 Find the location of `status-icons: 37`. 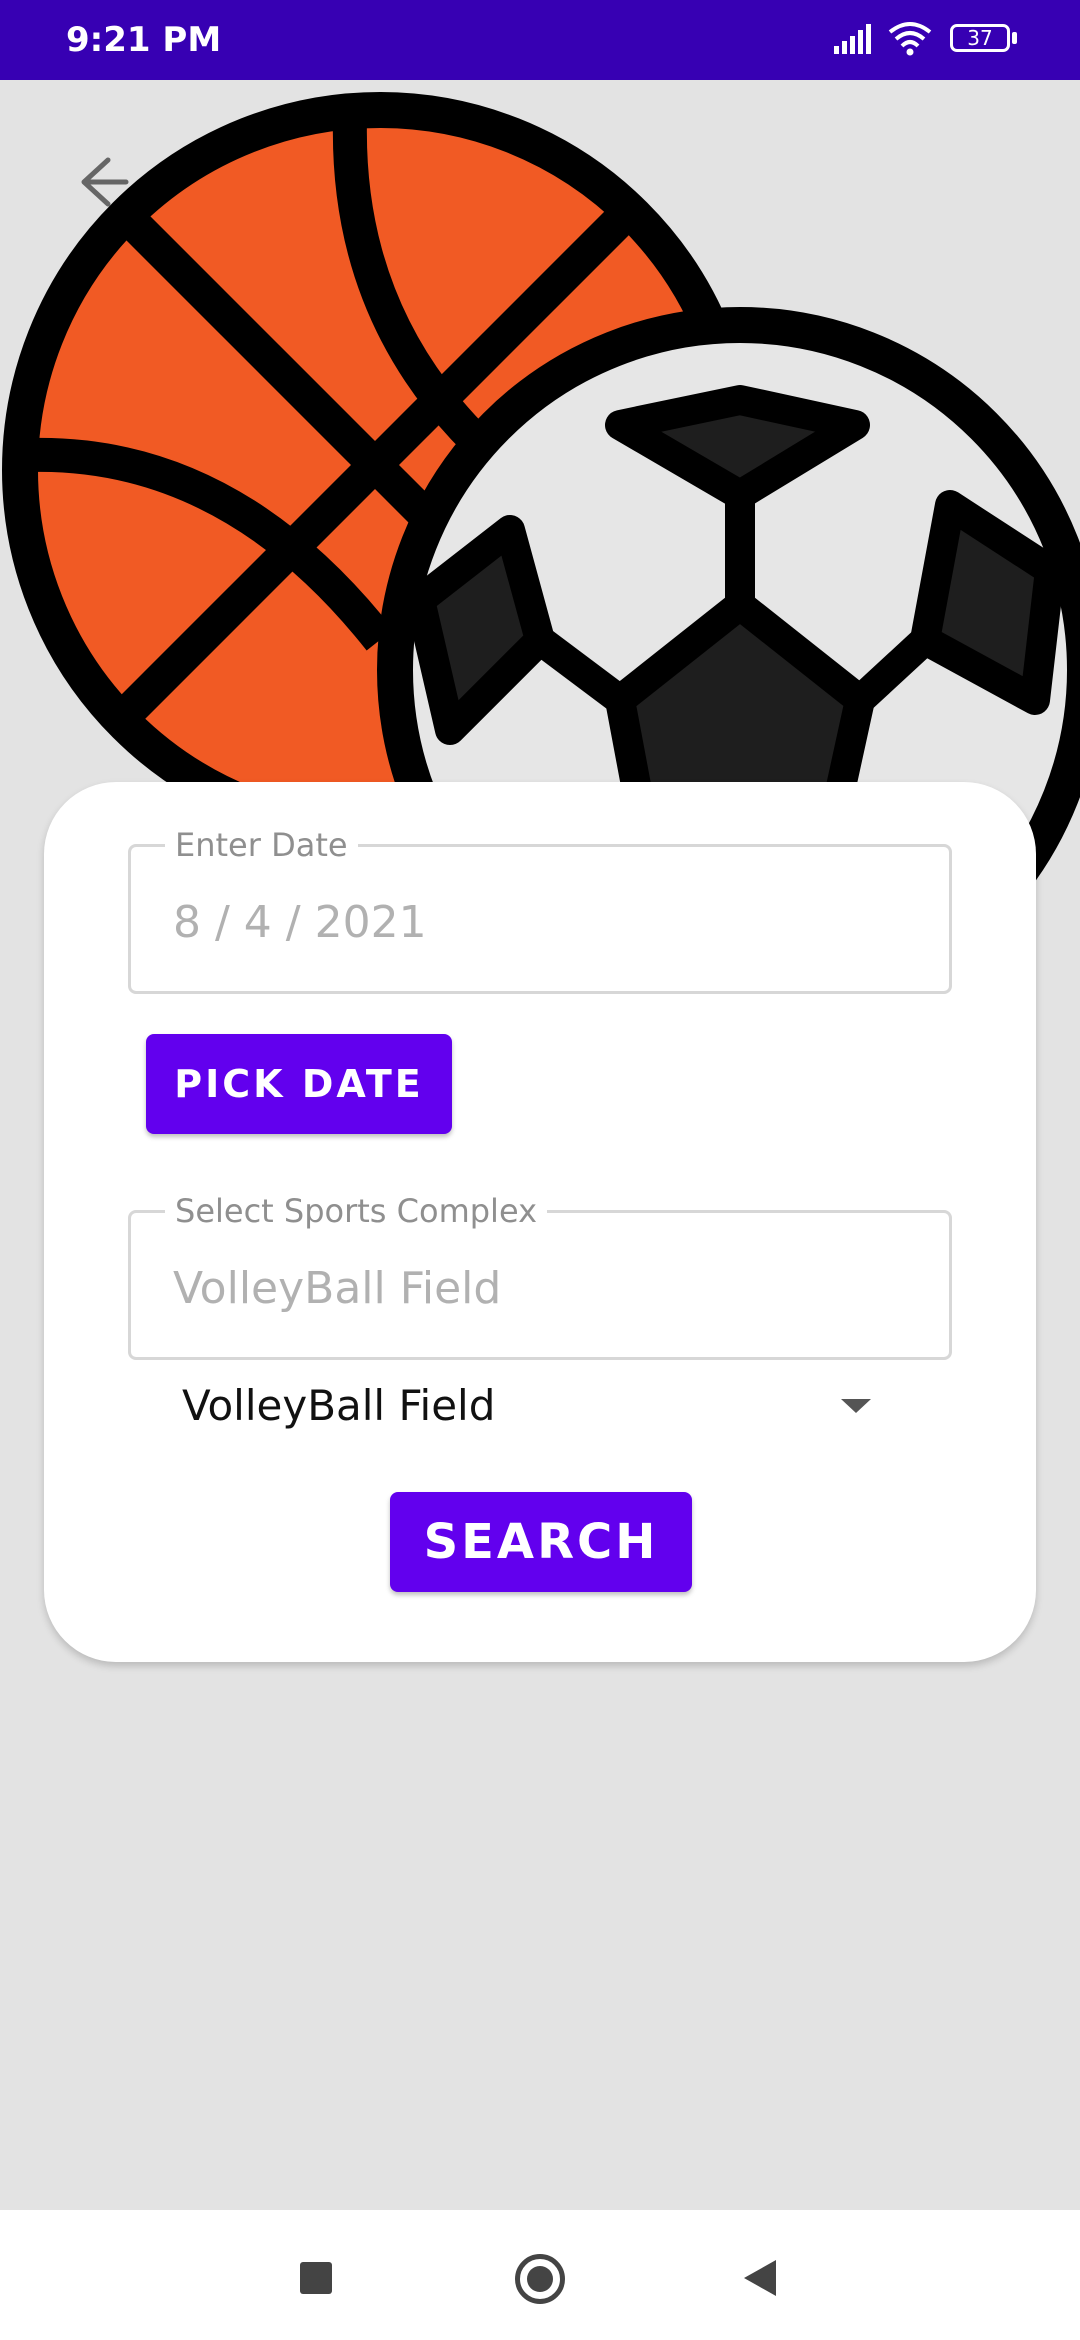

status-icons: 37 is located at coordinates (927, 40).